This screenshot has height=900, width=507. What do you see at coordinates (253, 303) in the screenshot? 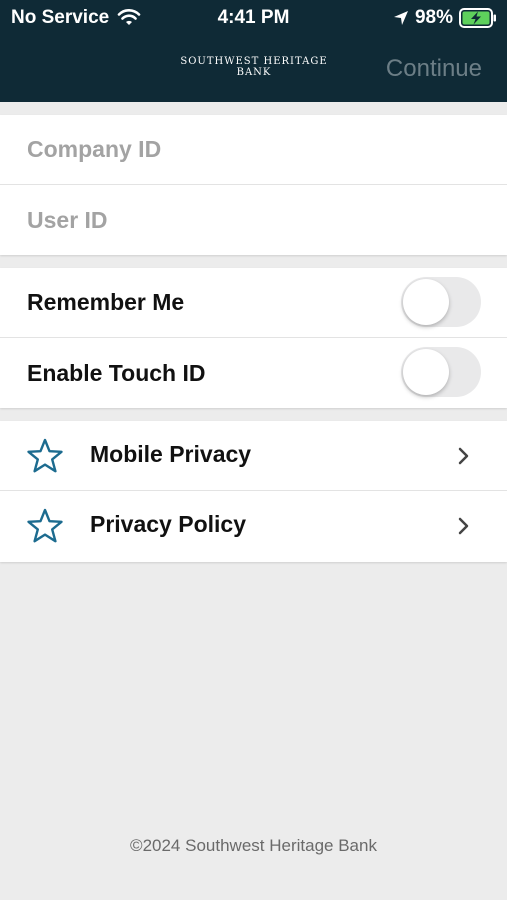
I see `remember-me-row: Remember Me` at bounding box center [253, 303].